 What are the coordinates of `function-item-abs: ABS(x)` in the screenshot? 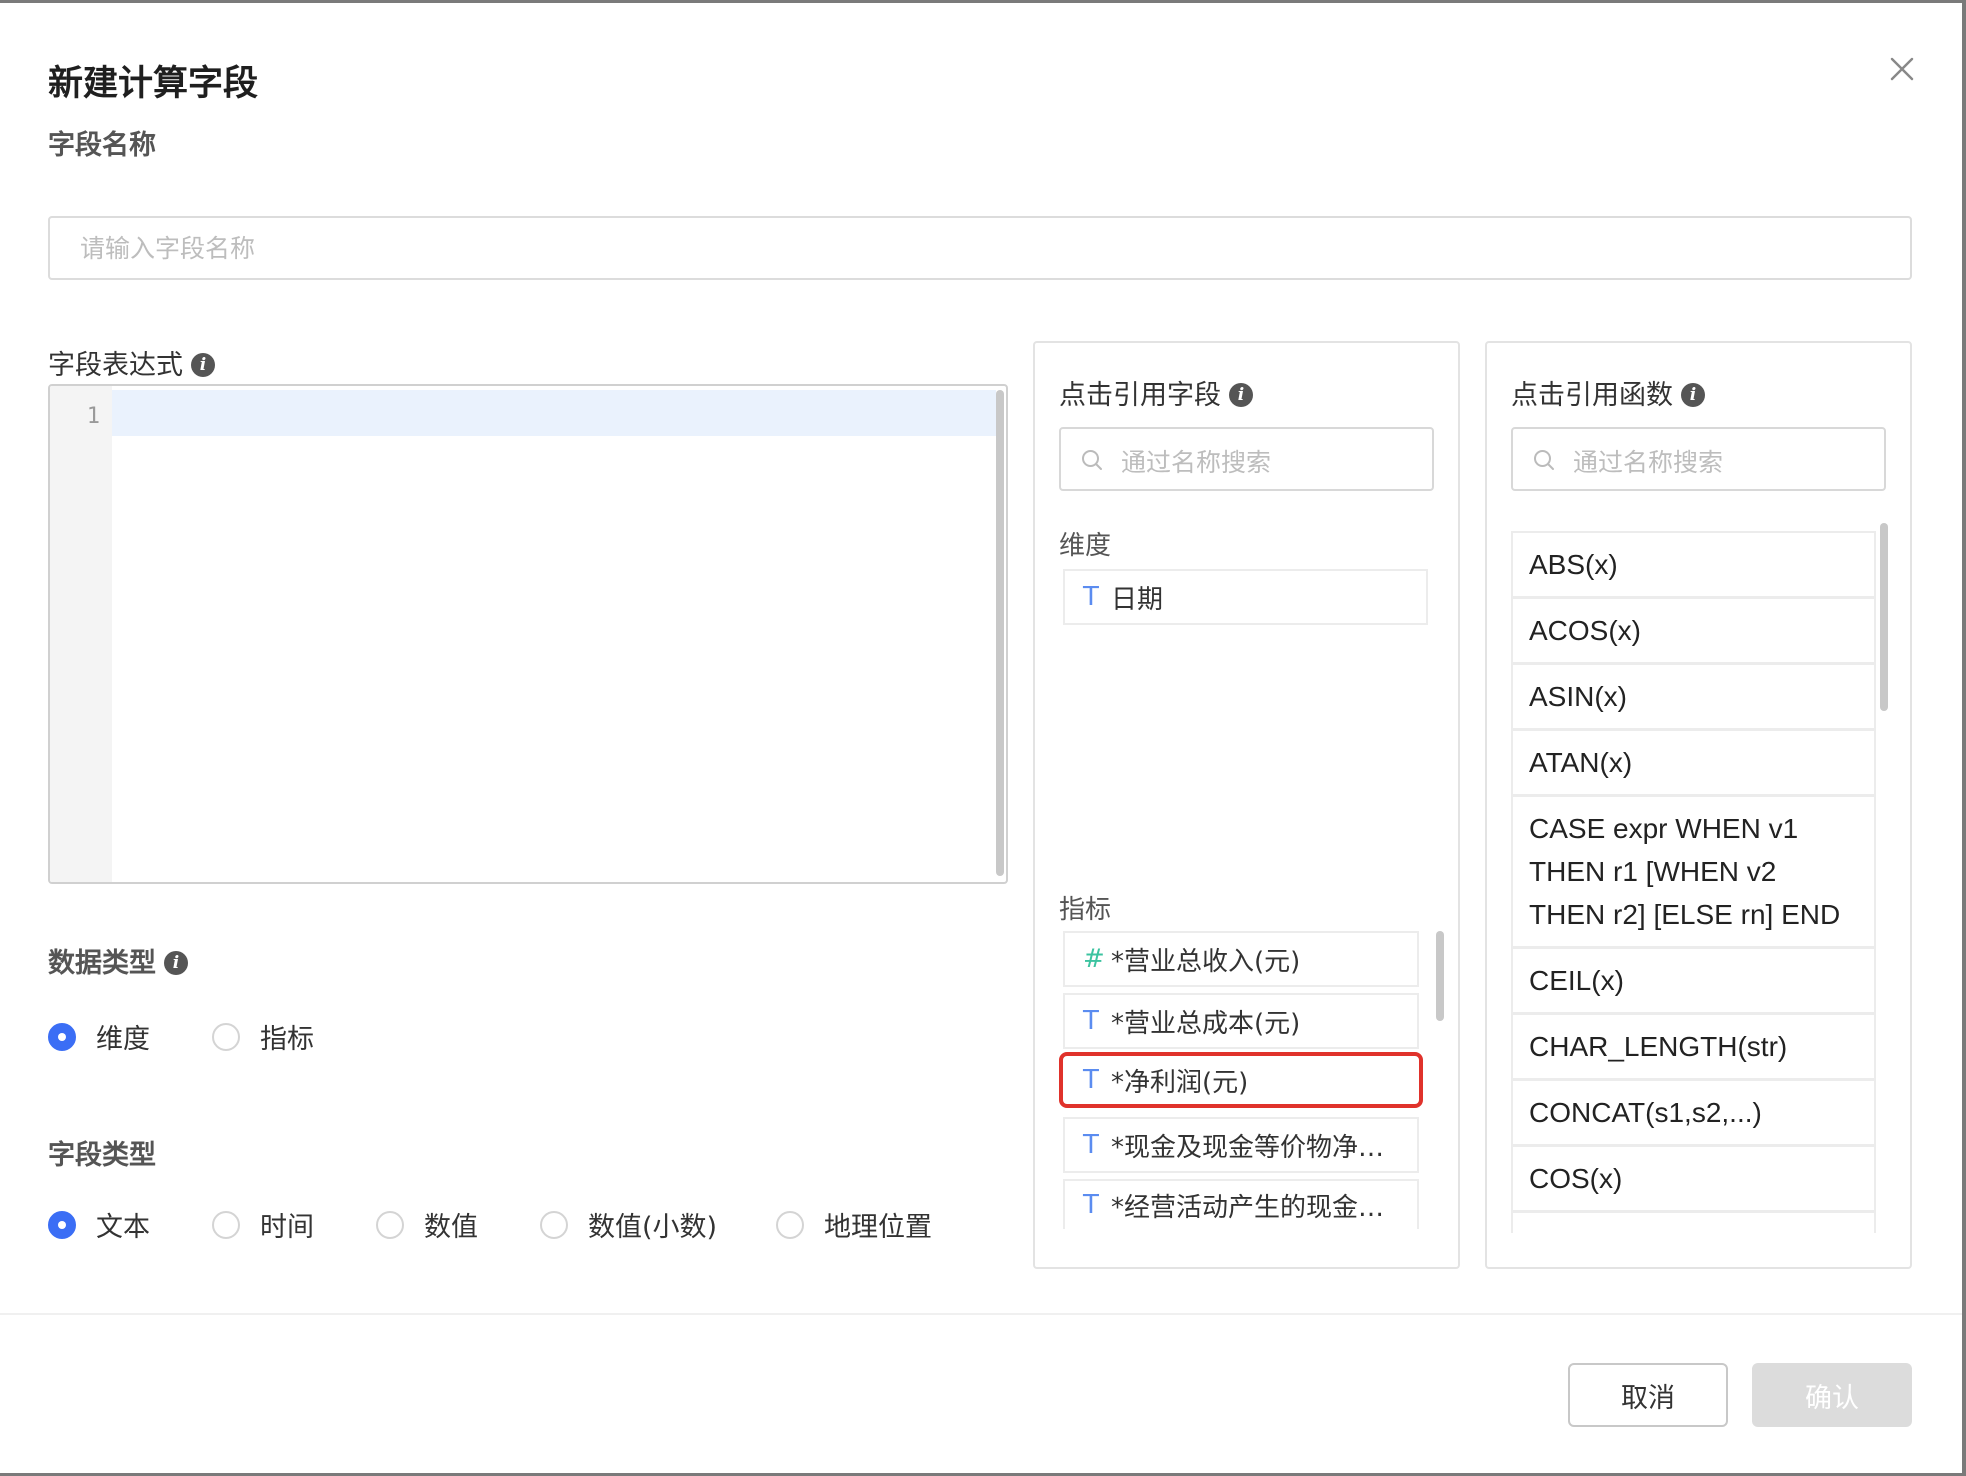 It's located at (1693, 564).